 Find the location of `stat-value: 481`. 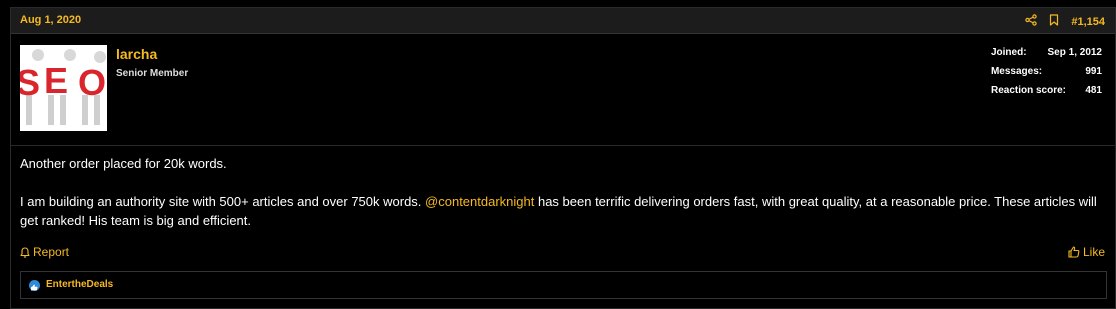

stat-value: 481 is located at coordinates (1093, 90).